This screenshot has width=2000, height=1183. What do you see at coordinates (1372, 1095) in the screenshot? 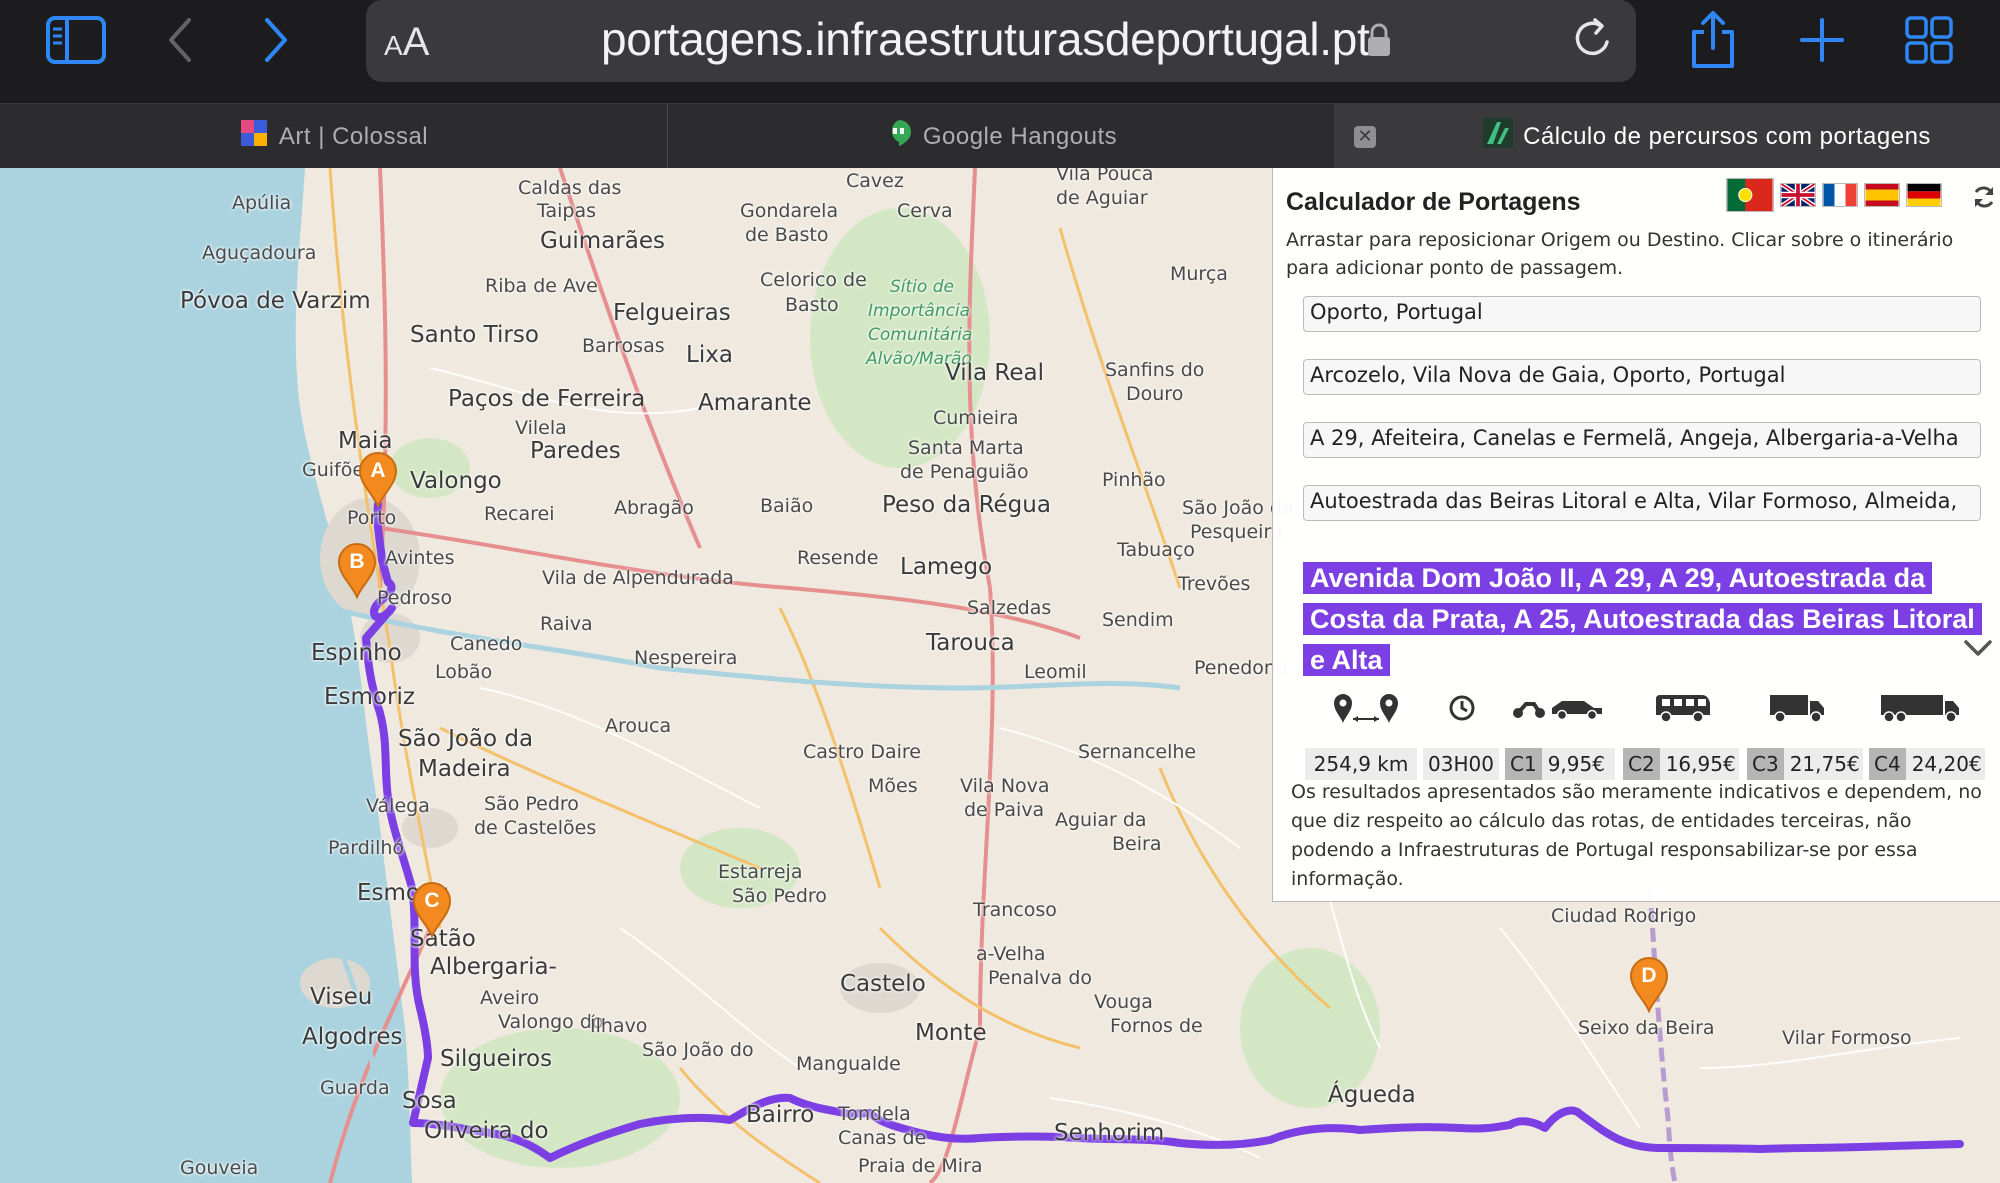
I see `place-label: Águeda` at bounding box center [1372, 1095].